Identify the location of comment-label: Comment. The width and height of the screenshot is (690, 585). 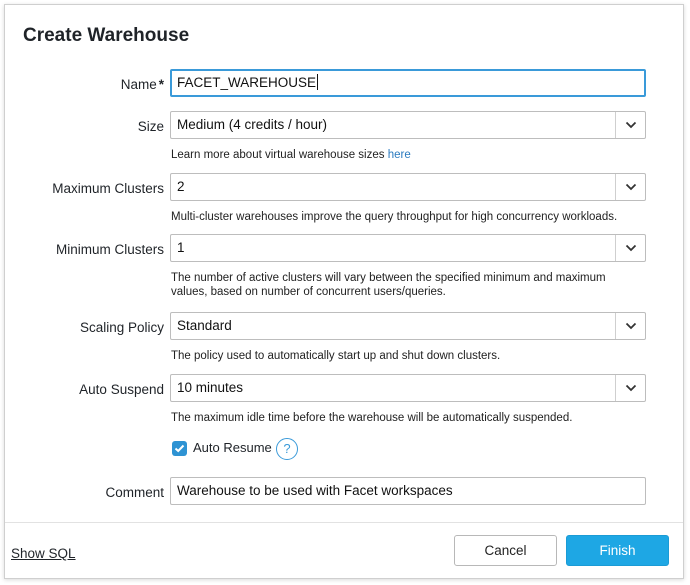
(134, 492).